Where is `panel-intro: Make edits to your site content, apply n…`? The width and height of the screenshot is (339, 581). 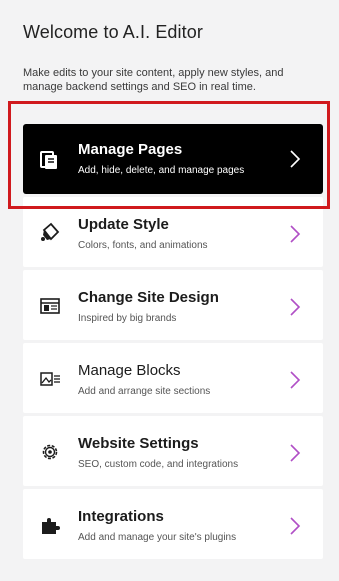
panel-intro: Make edits to your site content, apply n… is located at coordinates (153, 80).